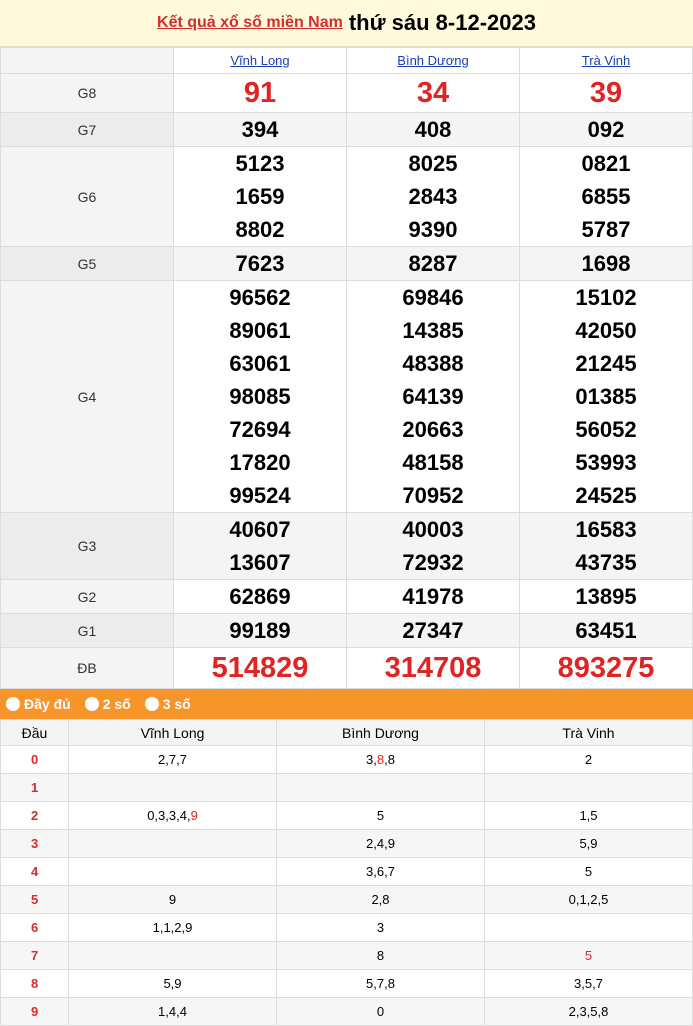 The height and width of the screenshot is (1026, 693). Describe the element at coordinates (260, 129) in the screenshot. I see `prize-cell: 394` at that location.